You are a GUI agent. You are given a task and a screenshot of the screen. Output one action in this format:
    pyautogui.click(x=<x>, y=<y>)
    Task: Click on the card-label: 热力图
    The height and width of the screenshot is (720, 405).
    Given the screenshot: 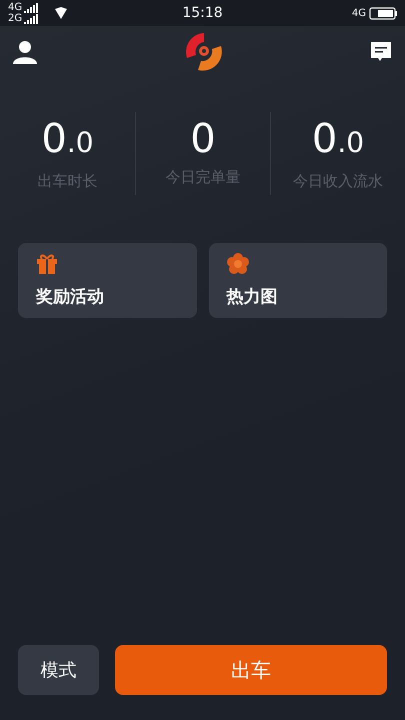 What is the action you would take?
    pyautogui.click(x=252, y=297)
    